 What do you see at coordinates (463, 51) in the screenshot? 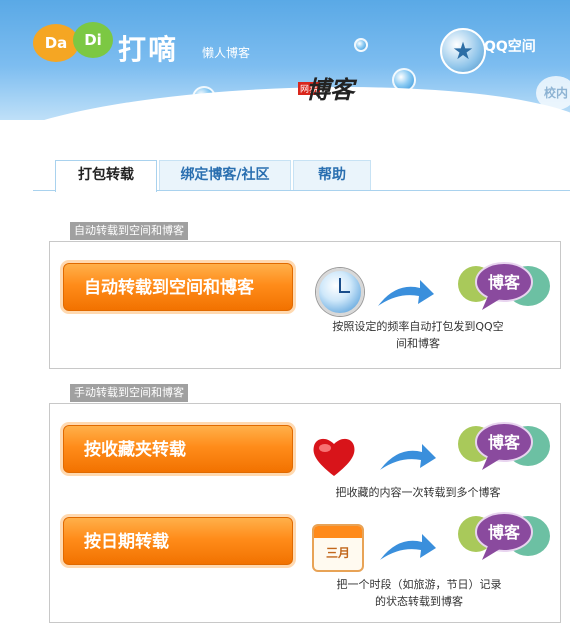
I see `star-icon: ★` at bounding box center [463, 51].